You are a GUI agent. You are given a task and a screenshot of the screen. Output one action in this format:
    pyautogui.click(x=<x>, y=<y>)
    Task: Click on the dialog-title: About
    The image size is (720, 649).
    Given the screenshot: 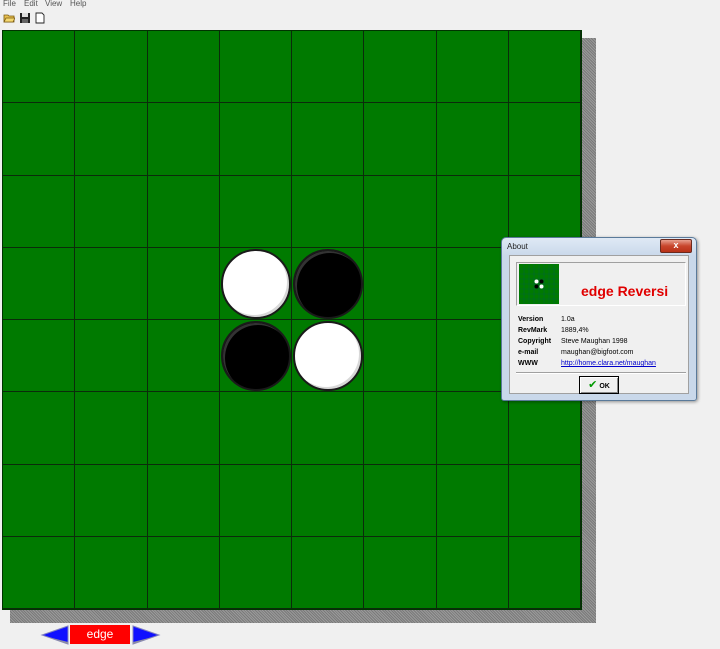 What is the action you would take?
    pyautogui.click(x=517, y=246)
    